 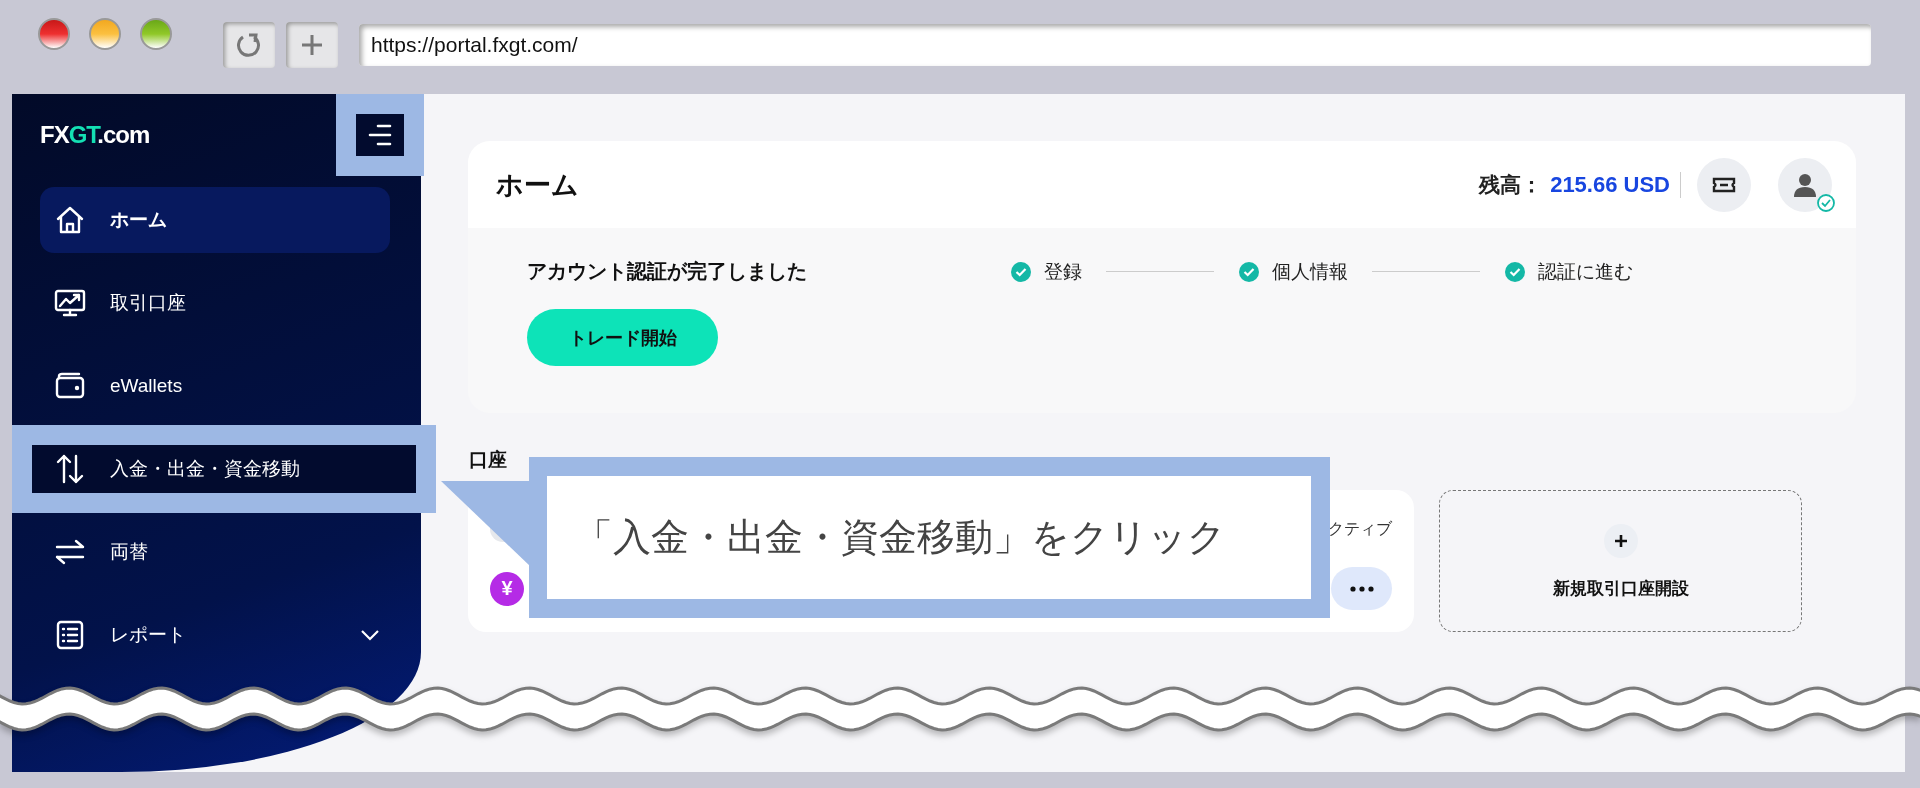 I want to click on close-light, so click(x=54, y=34).